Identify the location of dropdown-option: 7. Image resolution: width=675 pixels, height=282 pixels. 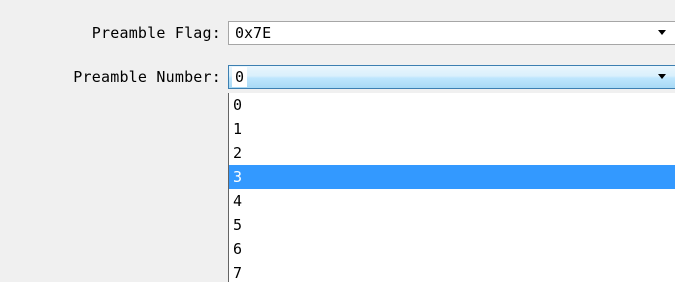
(452, 271).